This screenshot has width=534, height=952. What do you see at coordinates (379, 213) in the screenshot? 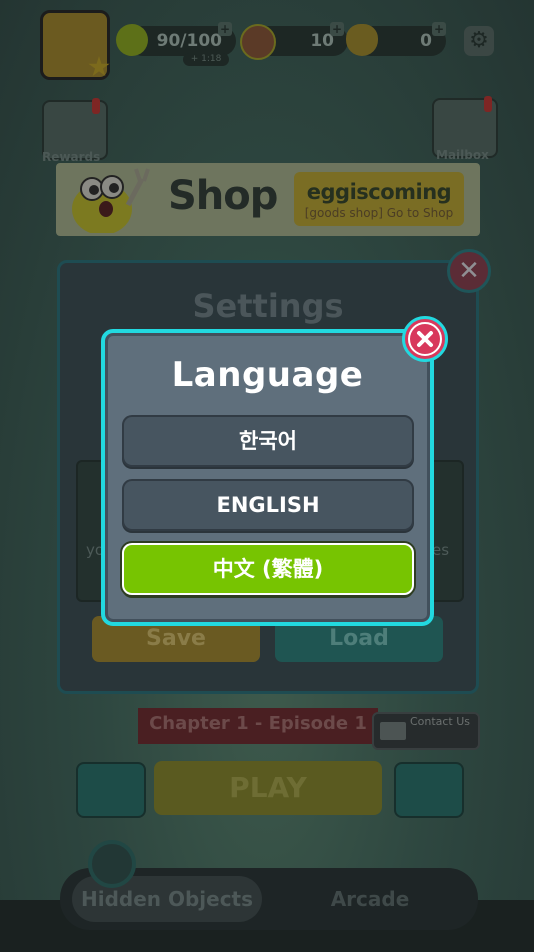
I see `shop-subtitle: [goods shop] Go to Shop` at bounding box center [379, 213].